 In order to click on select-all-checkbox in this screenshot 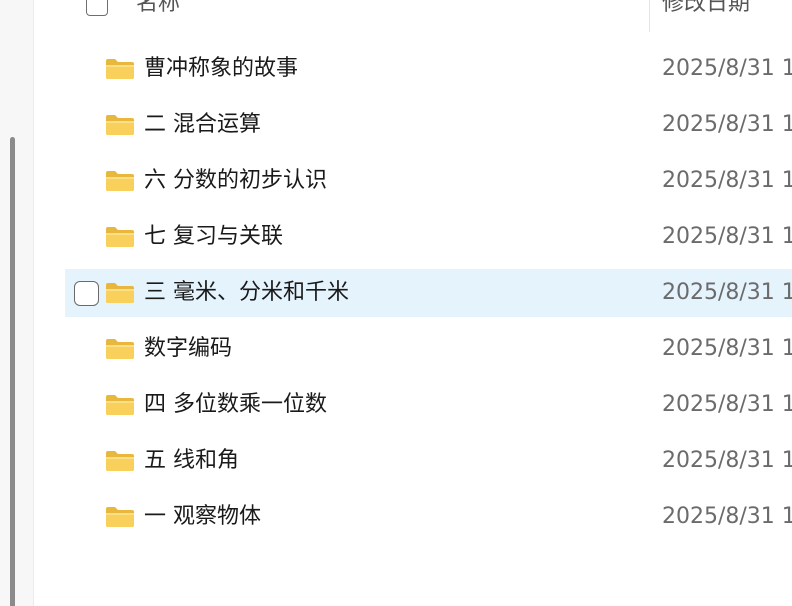, I will do `click(97, 8)`.